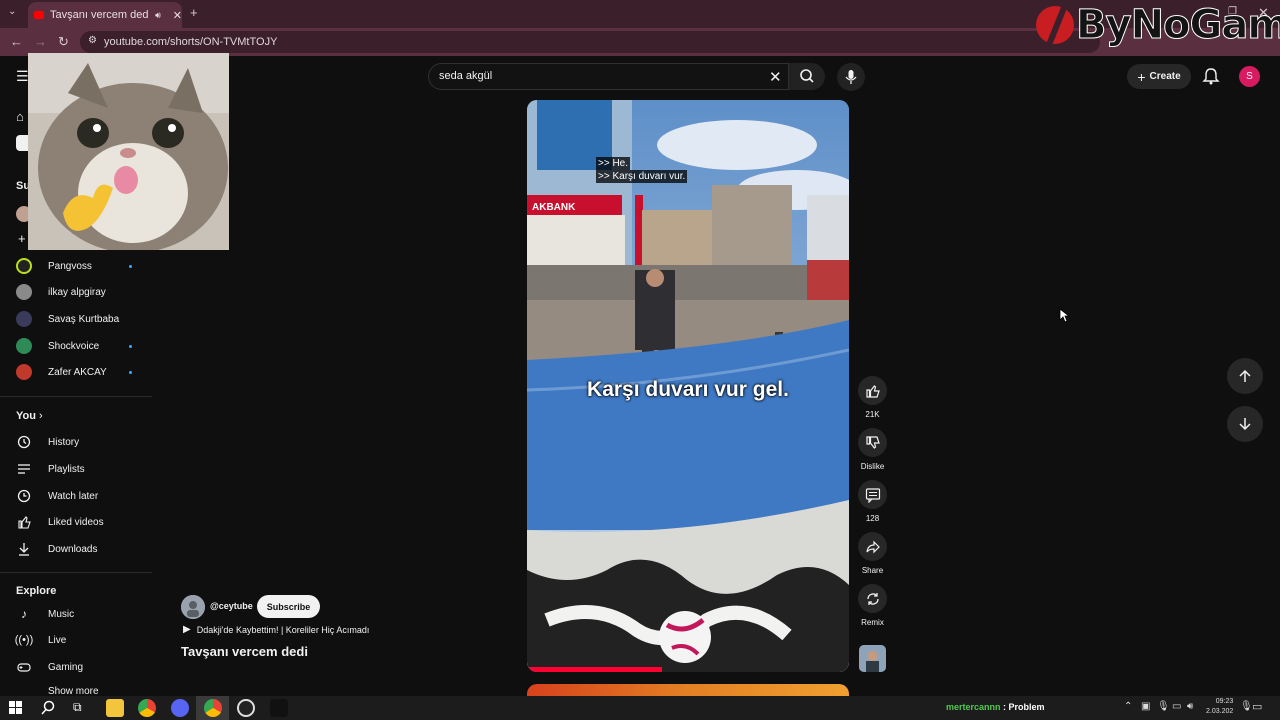 Image resolution: width=1280 pixels, height=720 pixels. What do you see at coordinates (872, 622) in the screenshot?
I see `remix-label: Remix` at bounding box center [872, 622].